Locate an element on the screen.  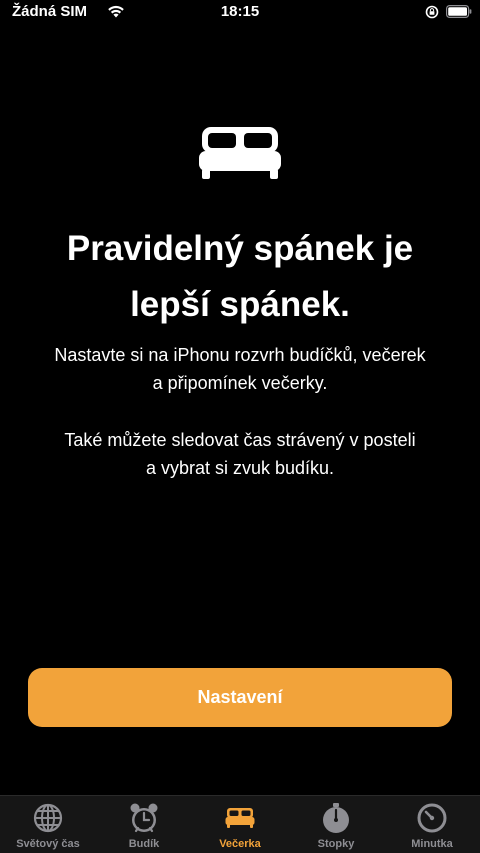
tab-label: Světový čas is located at coordinates (48, 844).